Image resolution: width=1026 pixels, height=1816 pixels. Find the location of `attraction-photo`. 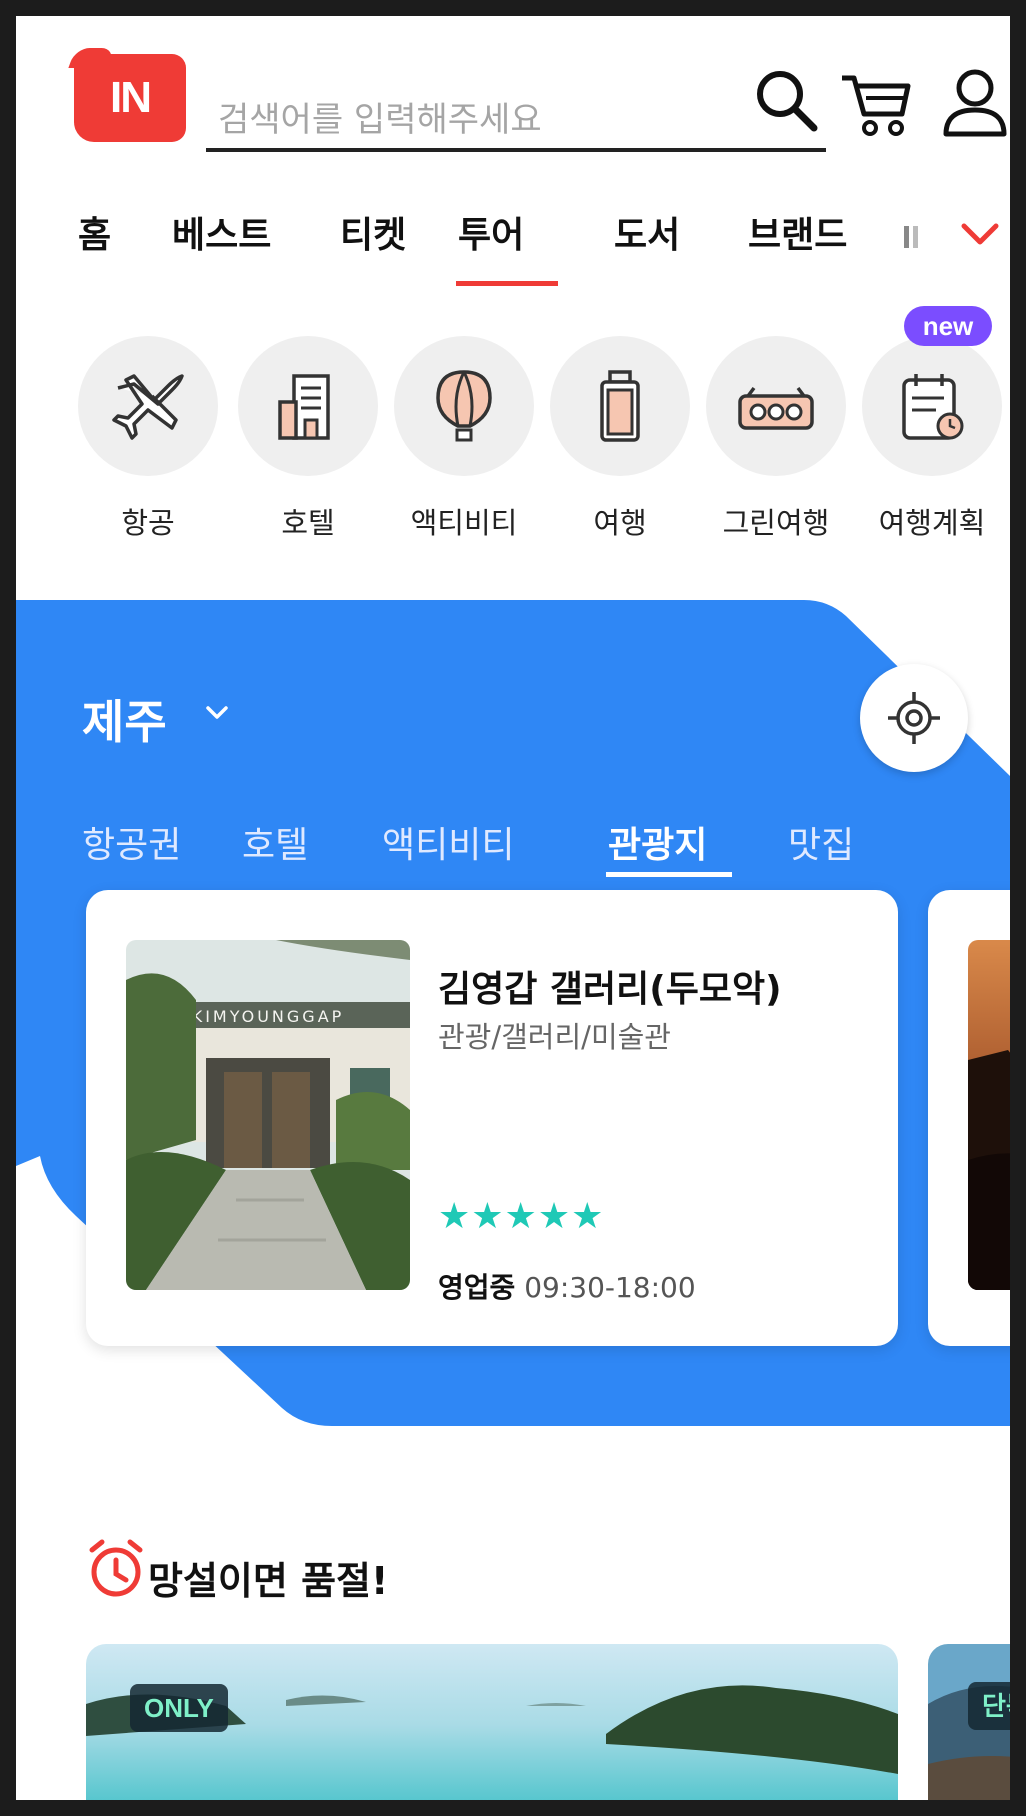

attraction-photo is located at coordinates (989, 1115).